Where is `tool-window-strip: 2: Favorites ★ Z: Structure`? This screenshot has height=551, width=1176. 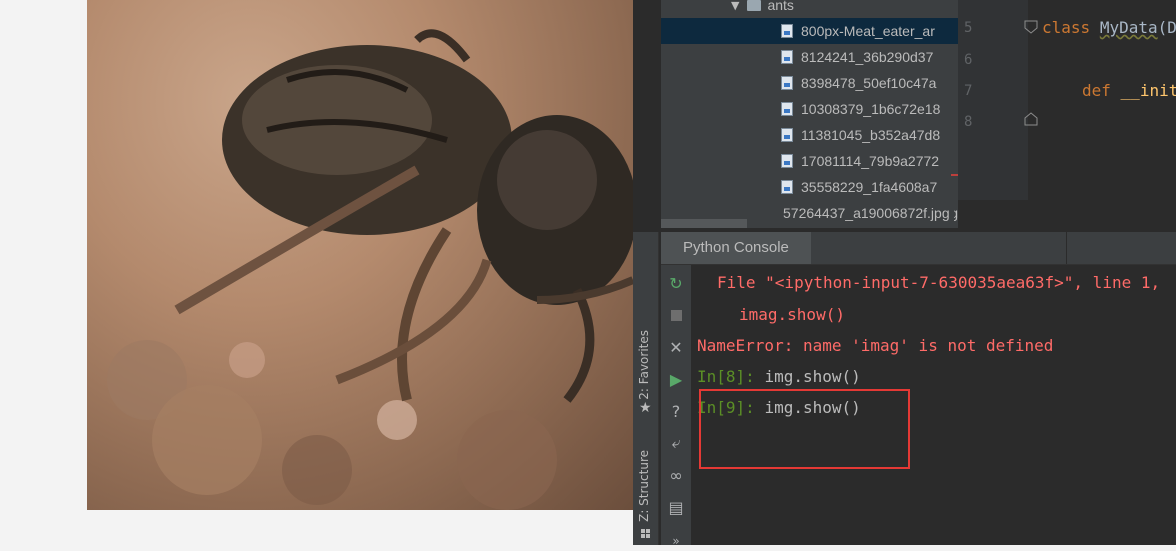 tool-window-strip: 2: Favorites ★ Z: Structure is located at coordinates (646, 388).